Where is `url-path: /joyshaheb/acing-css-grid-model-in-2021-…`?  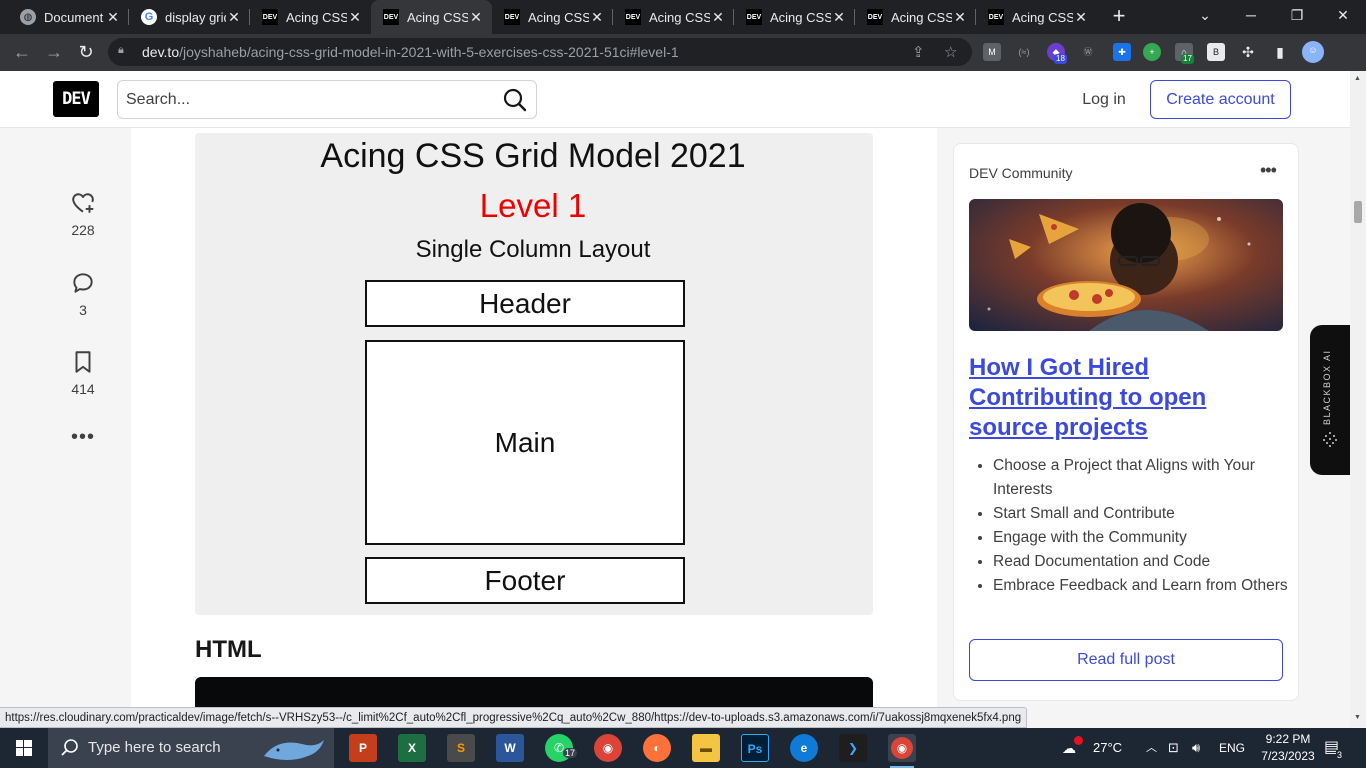
url-path: /joyshaheb/acing-css-grid-model-in-2021-… is located at coordinates (429, 52).